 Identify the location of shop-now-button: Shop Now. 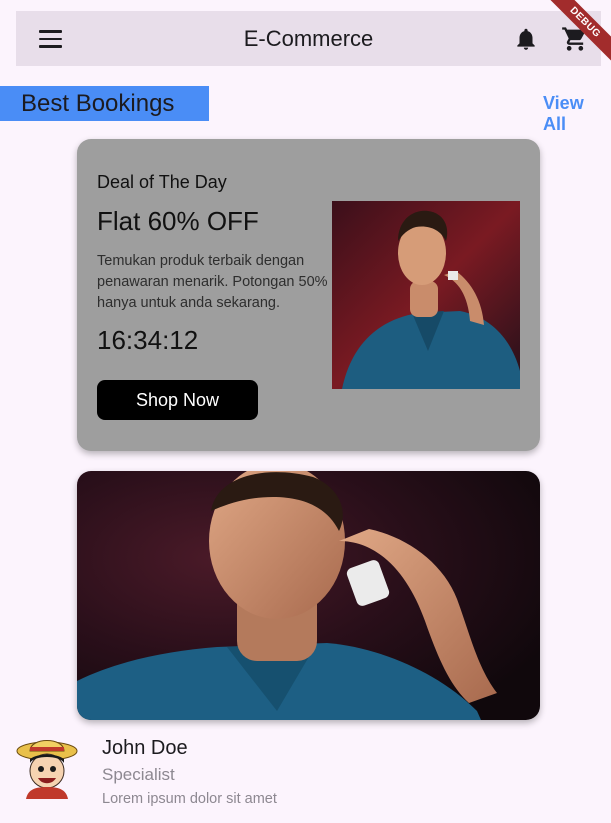
(177, 400).